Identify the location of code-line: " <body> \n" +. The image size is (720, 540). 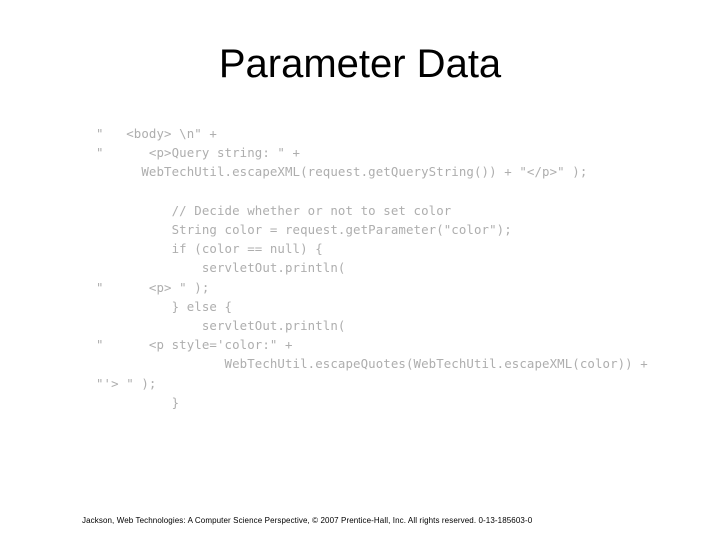
(156, 133).